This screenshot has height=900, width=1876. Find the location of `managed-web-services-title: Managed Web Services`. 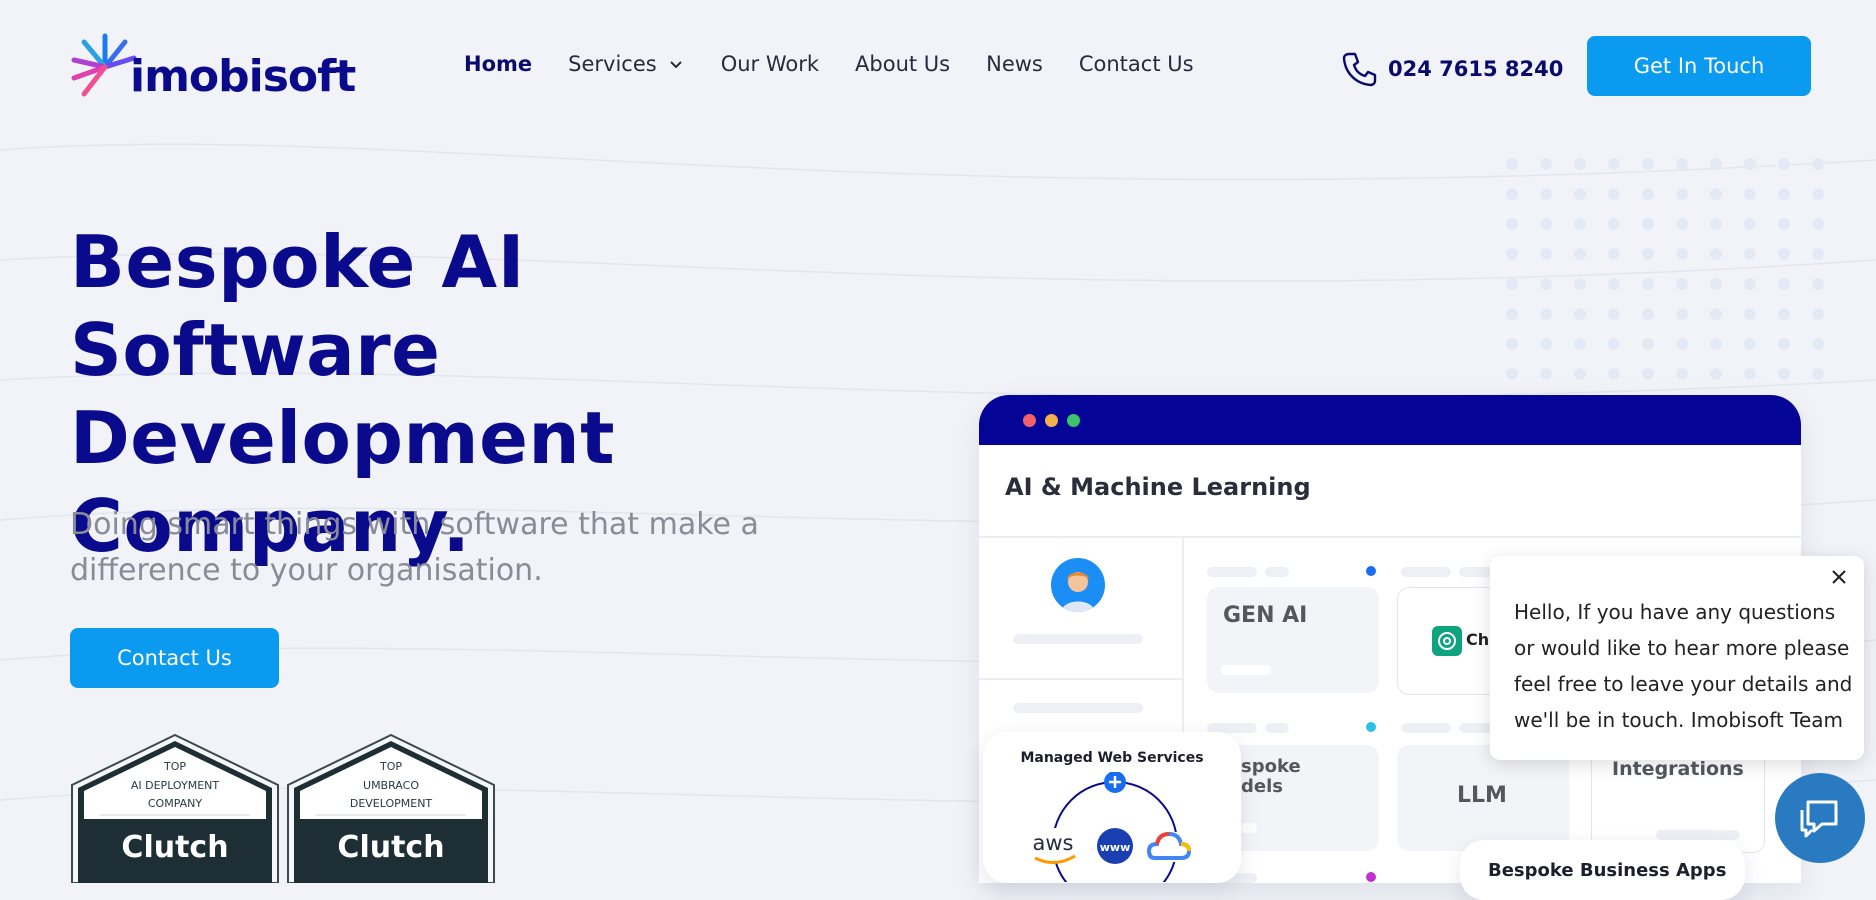

managed-web-services-title: Managed Web Services is located at coordinates (1112, 758).